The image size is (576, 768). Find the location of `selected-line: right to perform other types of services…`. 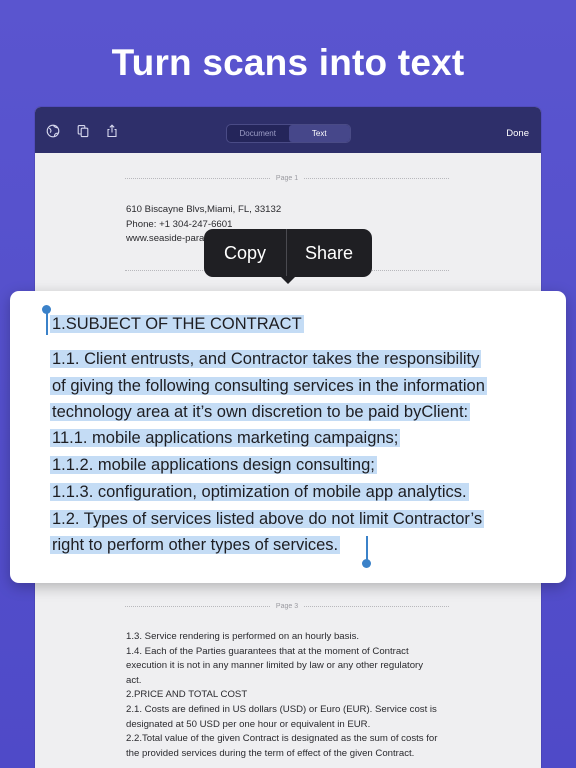

selected-line: right to perform other types of services… is located at coordinates (195, 545).